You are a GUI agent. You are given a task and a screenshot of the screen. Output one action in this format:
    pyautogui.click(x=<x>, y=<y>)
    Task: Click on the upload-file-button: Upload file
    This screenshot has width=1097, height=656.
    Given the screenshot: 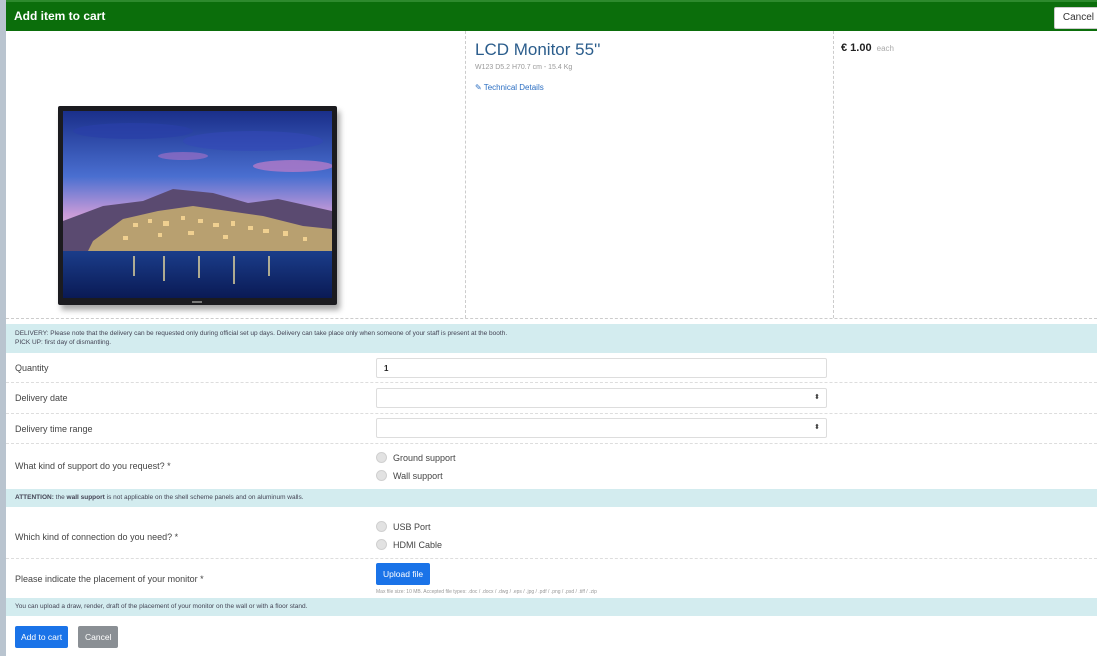 What is the action you would take?
    pyautogui.click(x=403, y=574)
    